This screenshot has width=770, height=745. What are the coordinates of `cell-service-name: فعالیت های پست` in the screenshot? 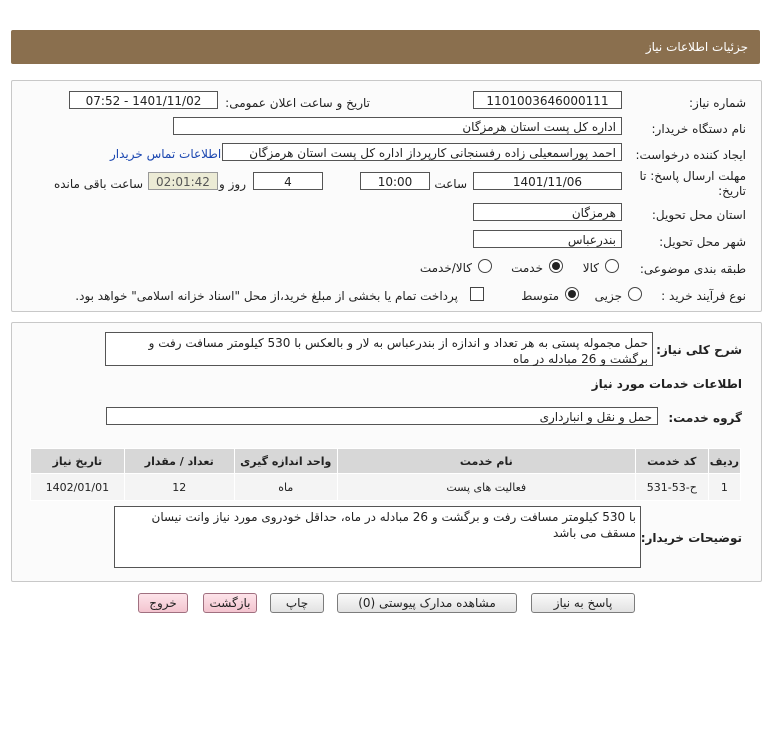 It's located at (486, 487).